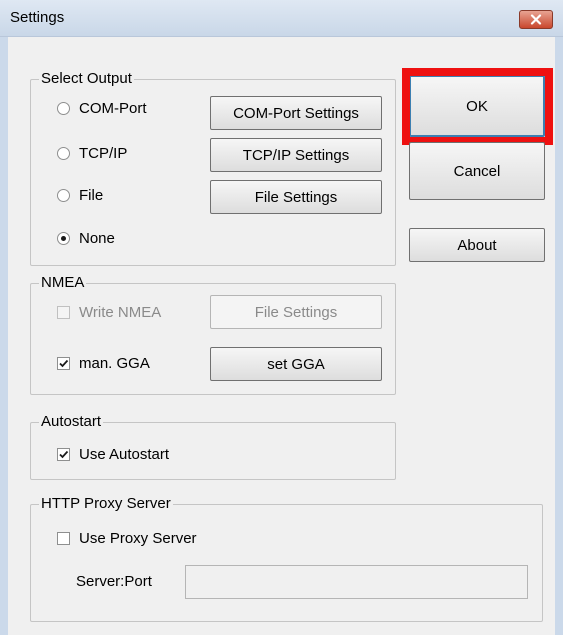 The image size is (563, 635). I want to click on write-nmea-checkbox: Write NMEA, so click(109, 312).